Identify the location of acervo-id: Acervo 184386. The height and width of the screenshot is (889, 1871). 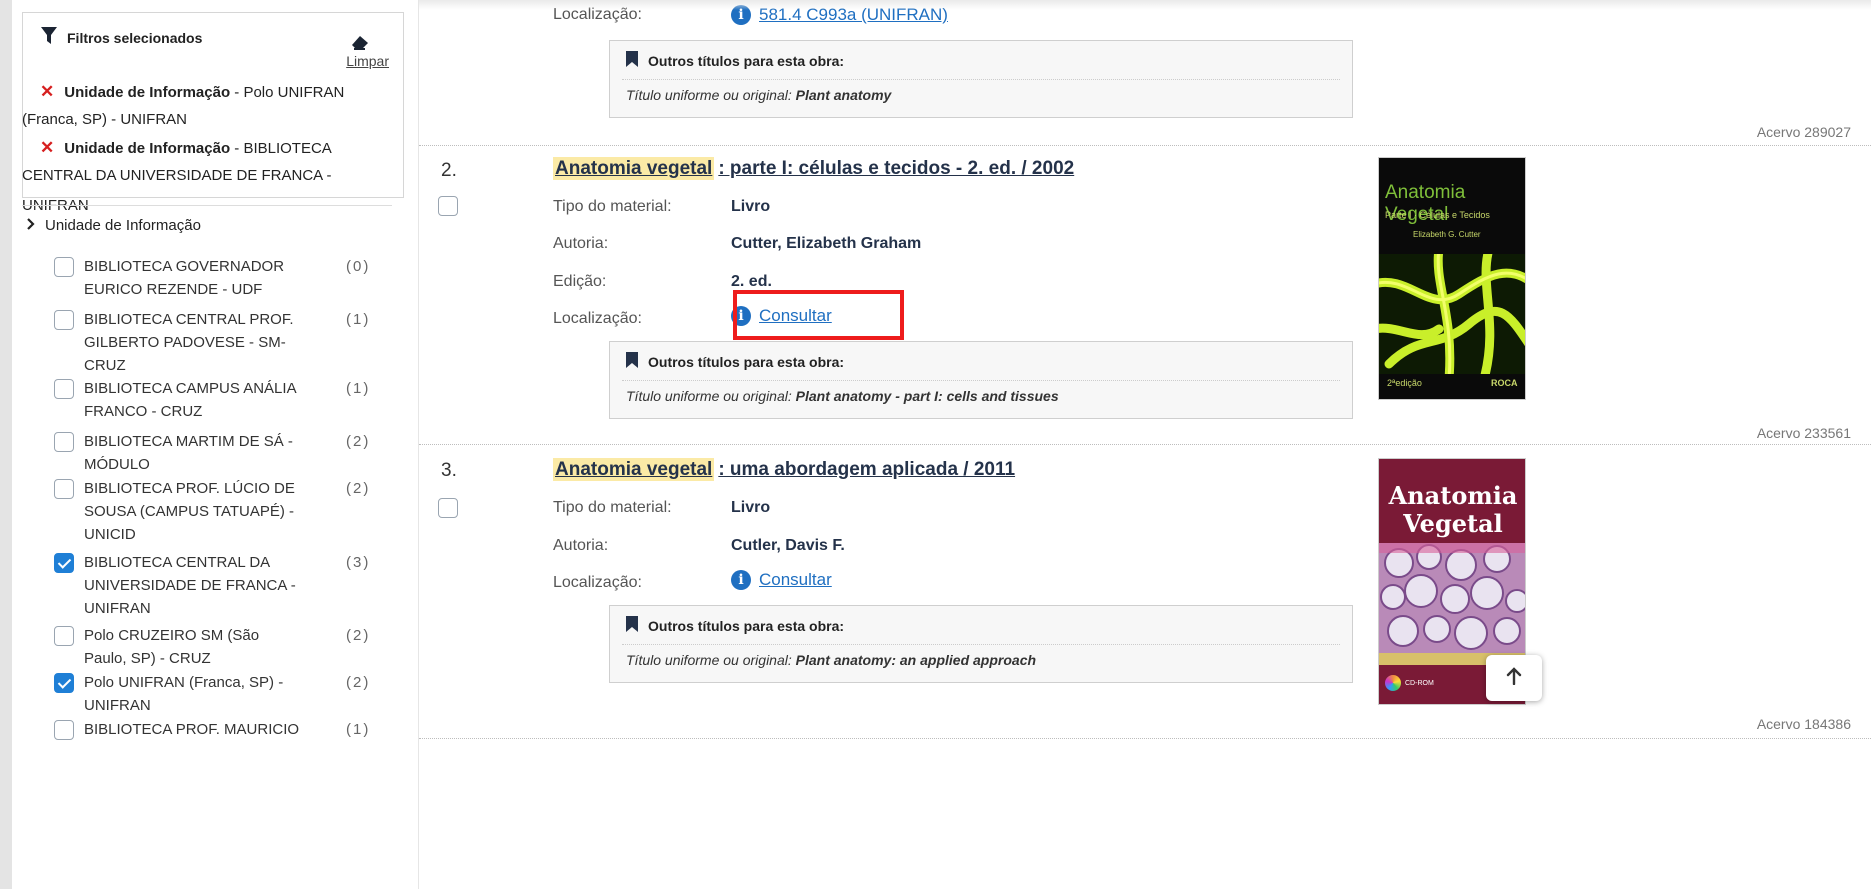
(1803, 724).